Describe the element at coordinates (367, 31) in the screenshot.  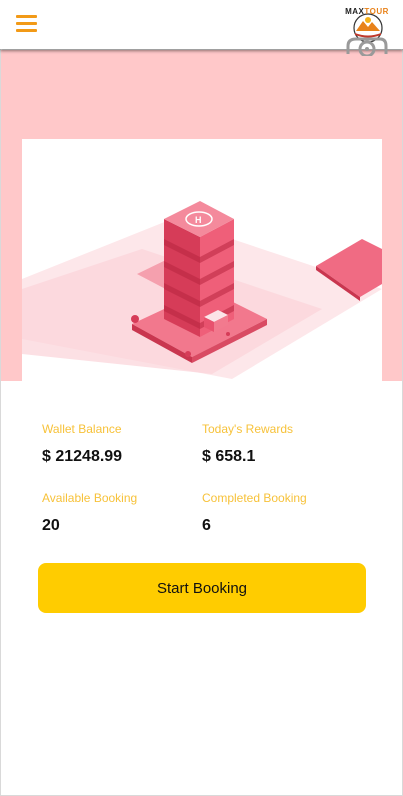
I see `maxtour-logo: MAXTOUR` at that location.